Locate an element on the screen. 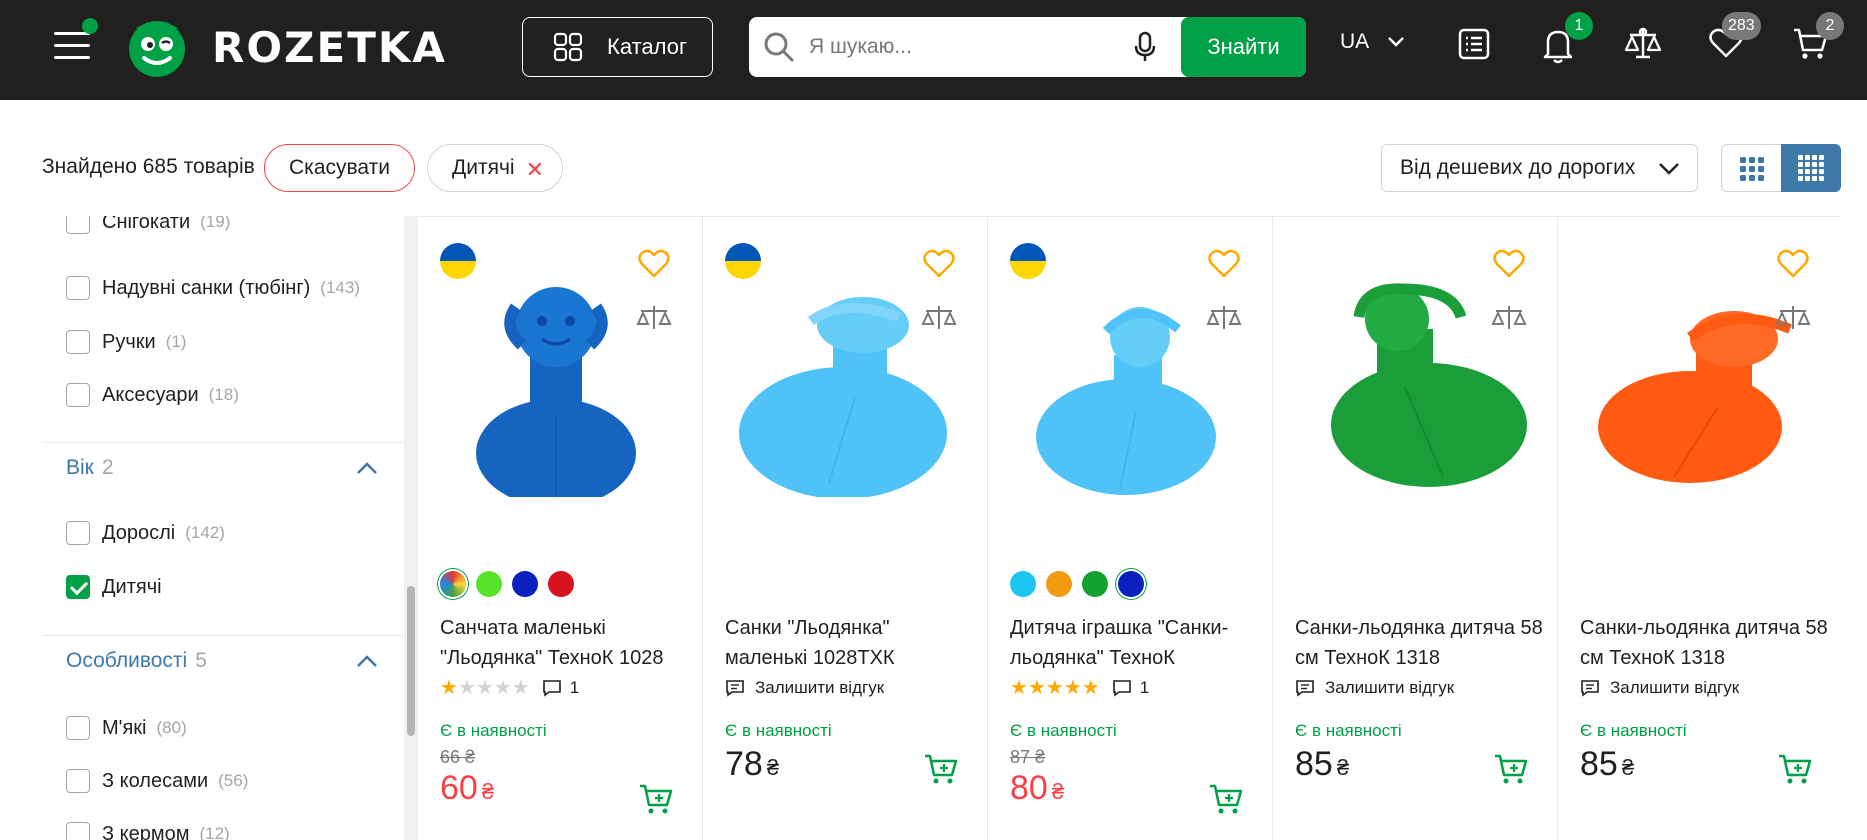 This screenshot has width=1867, height=840. search-submit-button: Знайти is located at coordinates (1243, 47).